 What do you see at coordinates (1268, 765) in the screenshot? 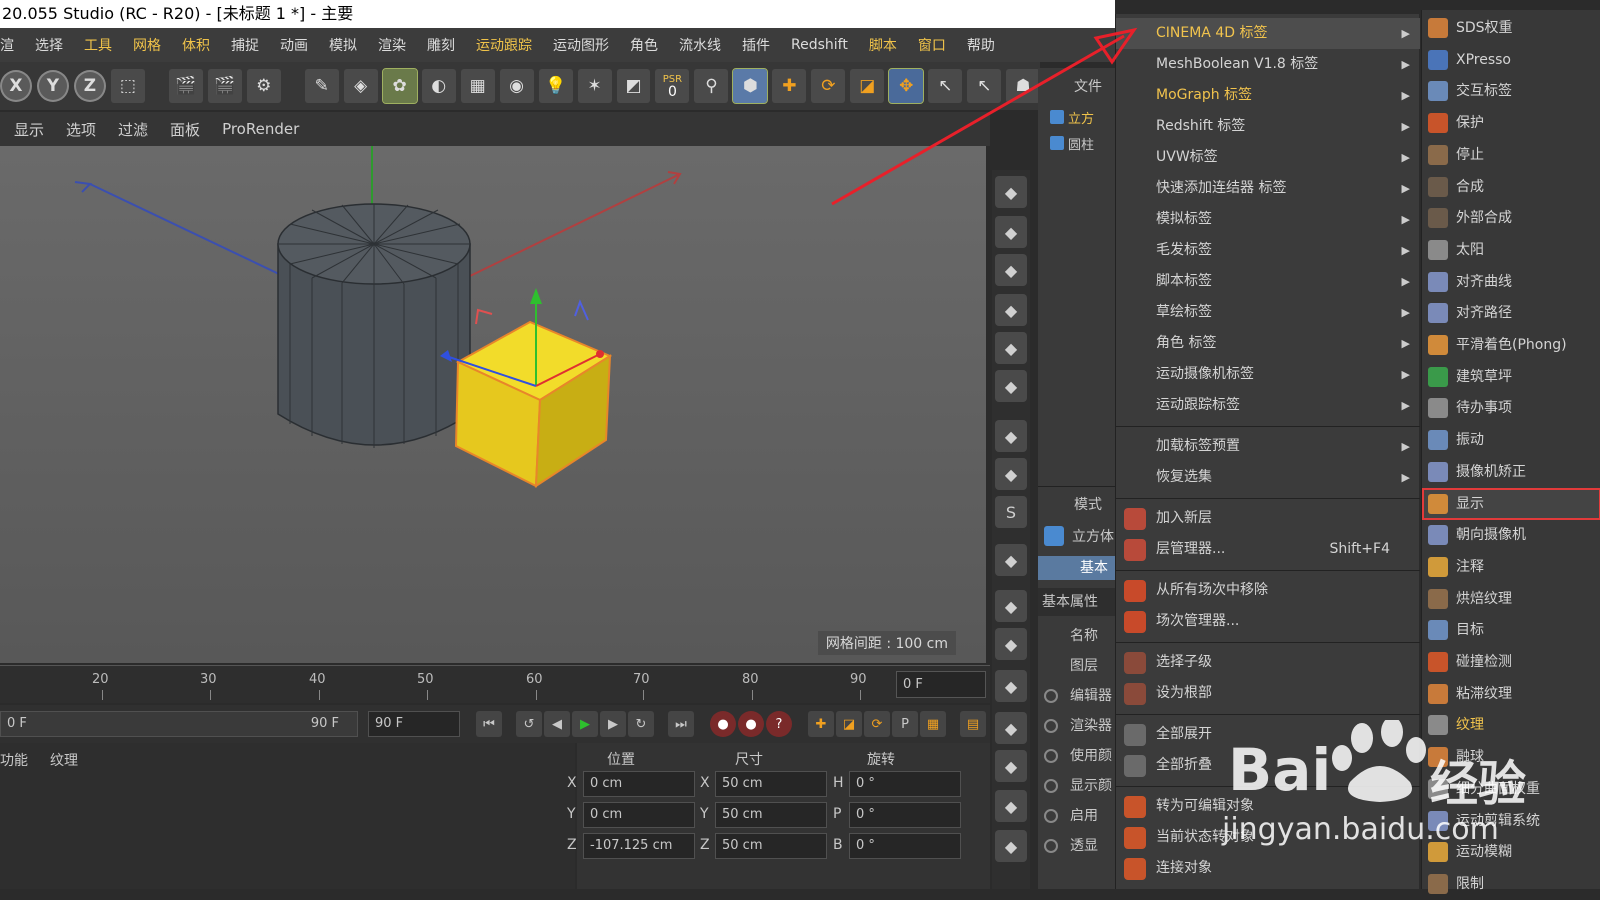
I see `context-menu-item: 全部折叠` at bounding box center [1268, 765].